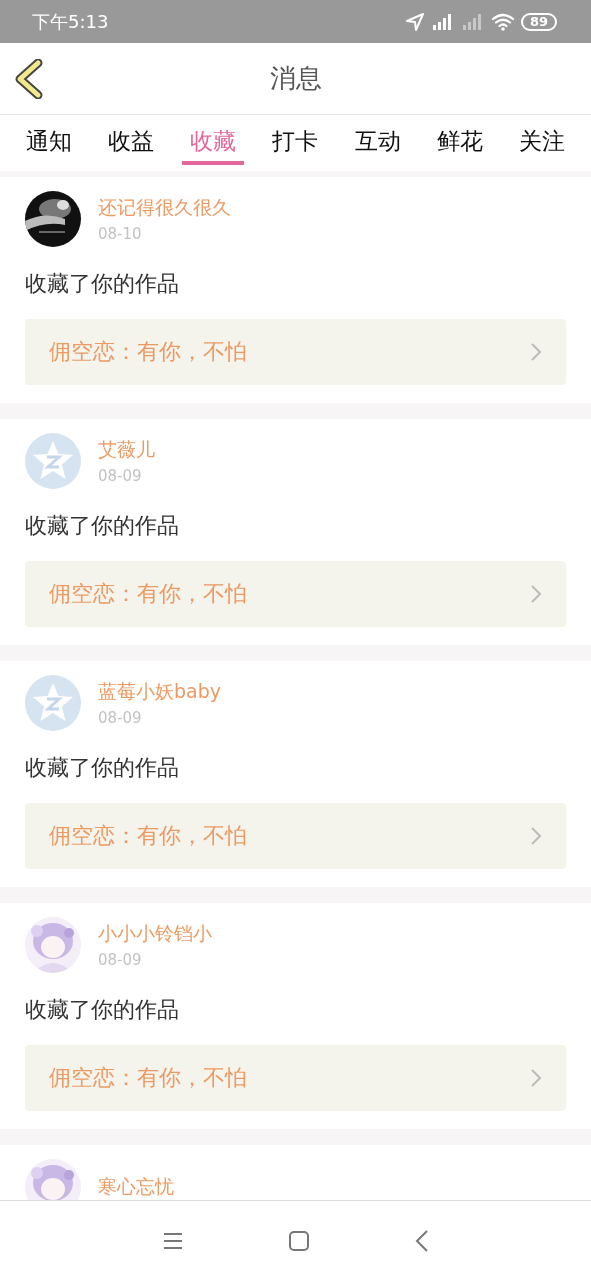  I want to click on user-name: 还记得很久很久, so click(164, 208).